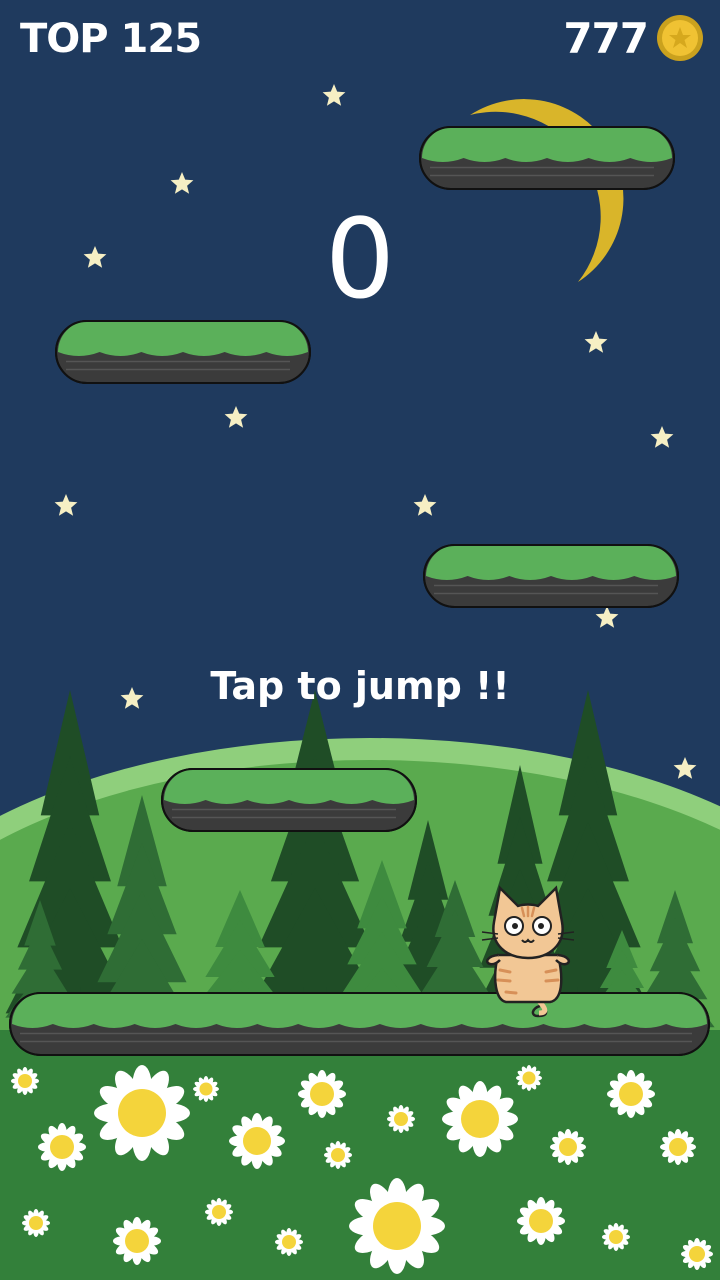 This screenshot has height=1280, width=720. I want to click on coin-count: 777, so click(606, 38).